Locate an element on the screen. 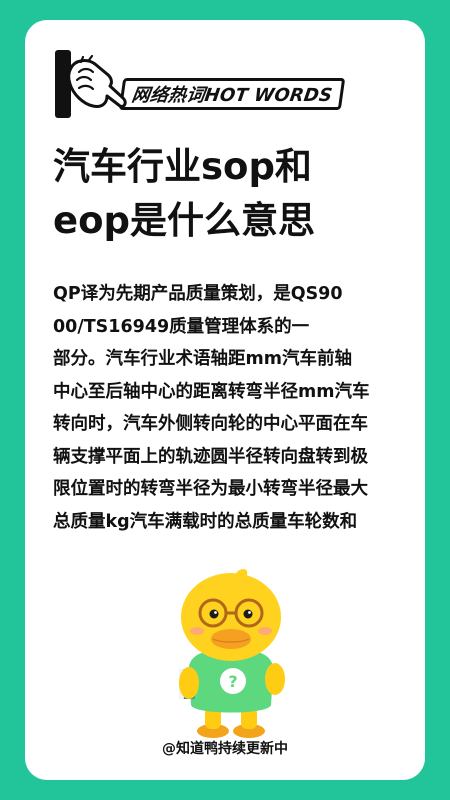 This screenshot has height=800, width=450. duck-mascot-icon: ? is located at coordinates (232, 653).